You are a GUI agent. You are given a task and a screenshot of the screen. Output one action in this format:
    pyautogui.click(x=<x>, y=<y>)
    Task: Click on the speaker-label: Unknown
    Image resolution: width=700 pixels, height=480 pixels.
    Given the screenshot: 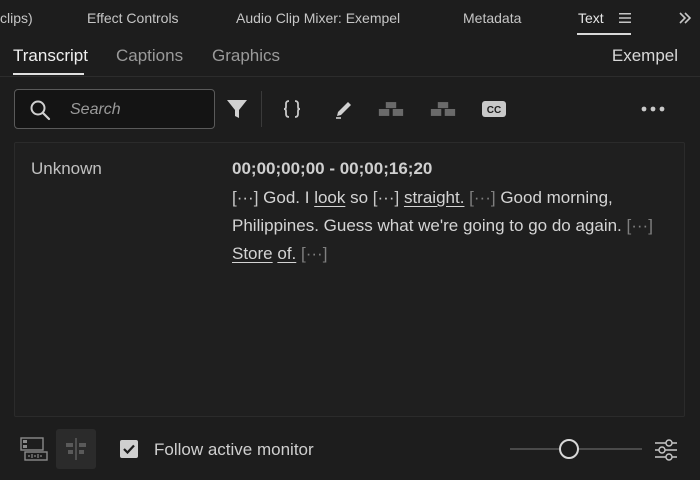 What is the action you would take?
    pyautogui.click(x=66, y=169)
    